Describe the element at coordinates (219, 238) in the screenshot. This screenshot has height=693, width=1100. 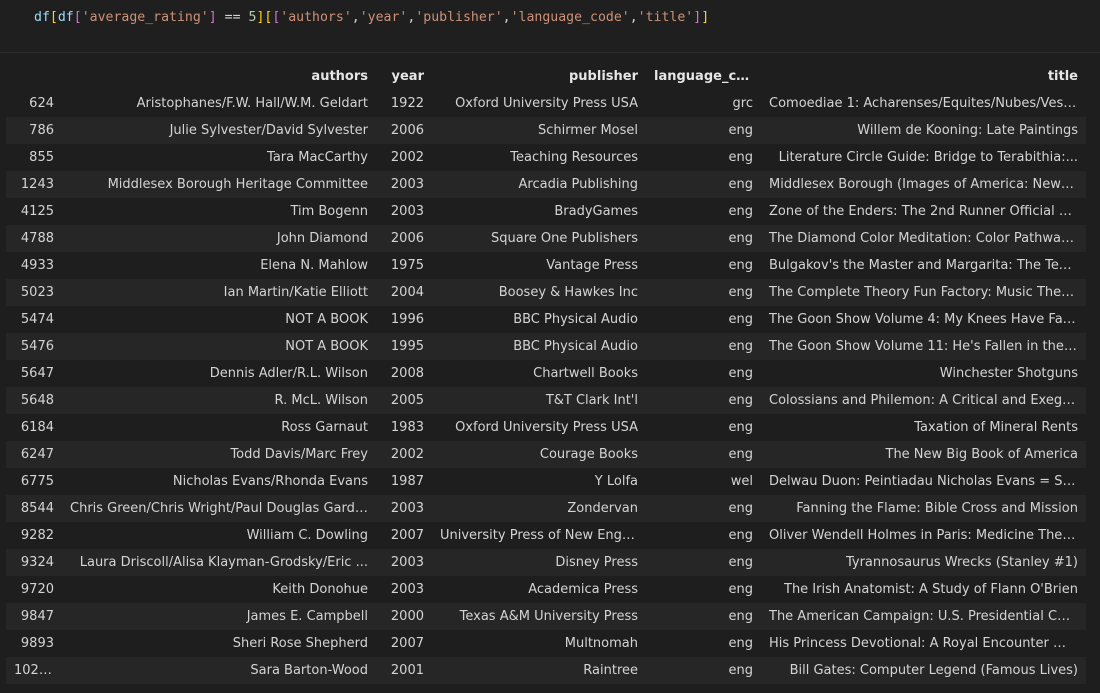
I see `cell-authors: John Diamond` at that location.